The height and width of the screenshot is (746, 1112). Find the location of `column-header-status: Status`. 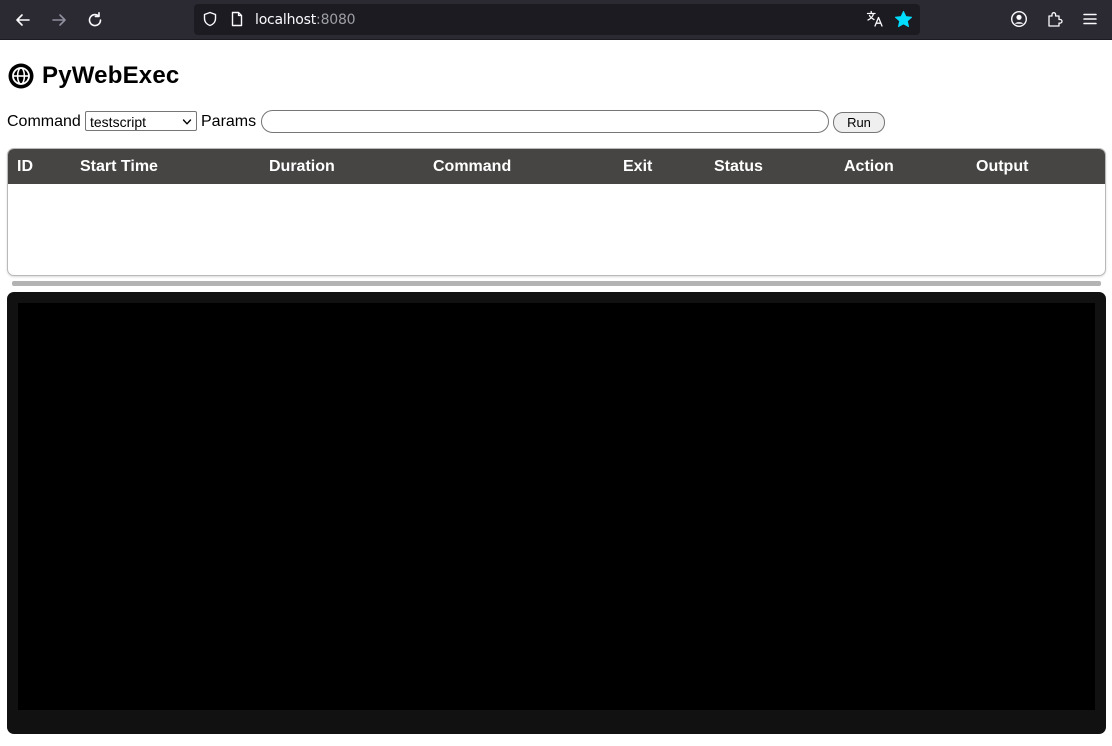

column-header-status: Status is located at coordinates (738, 167).